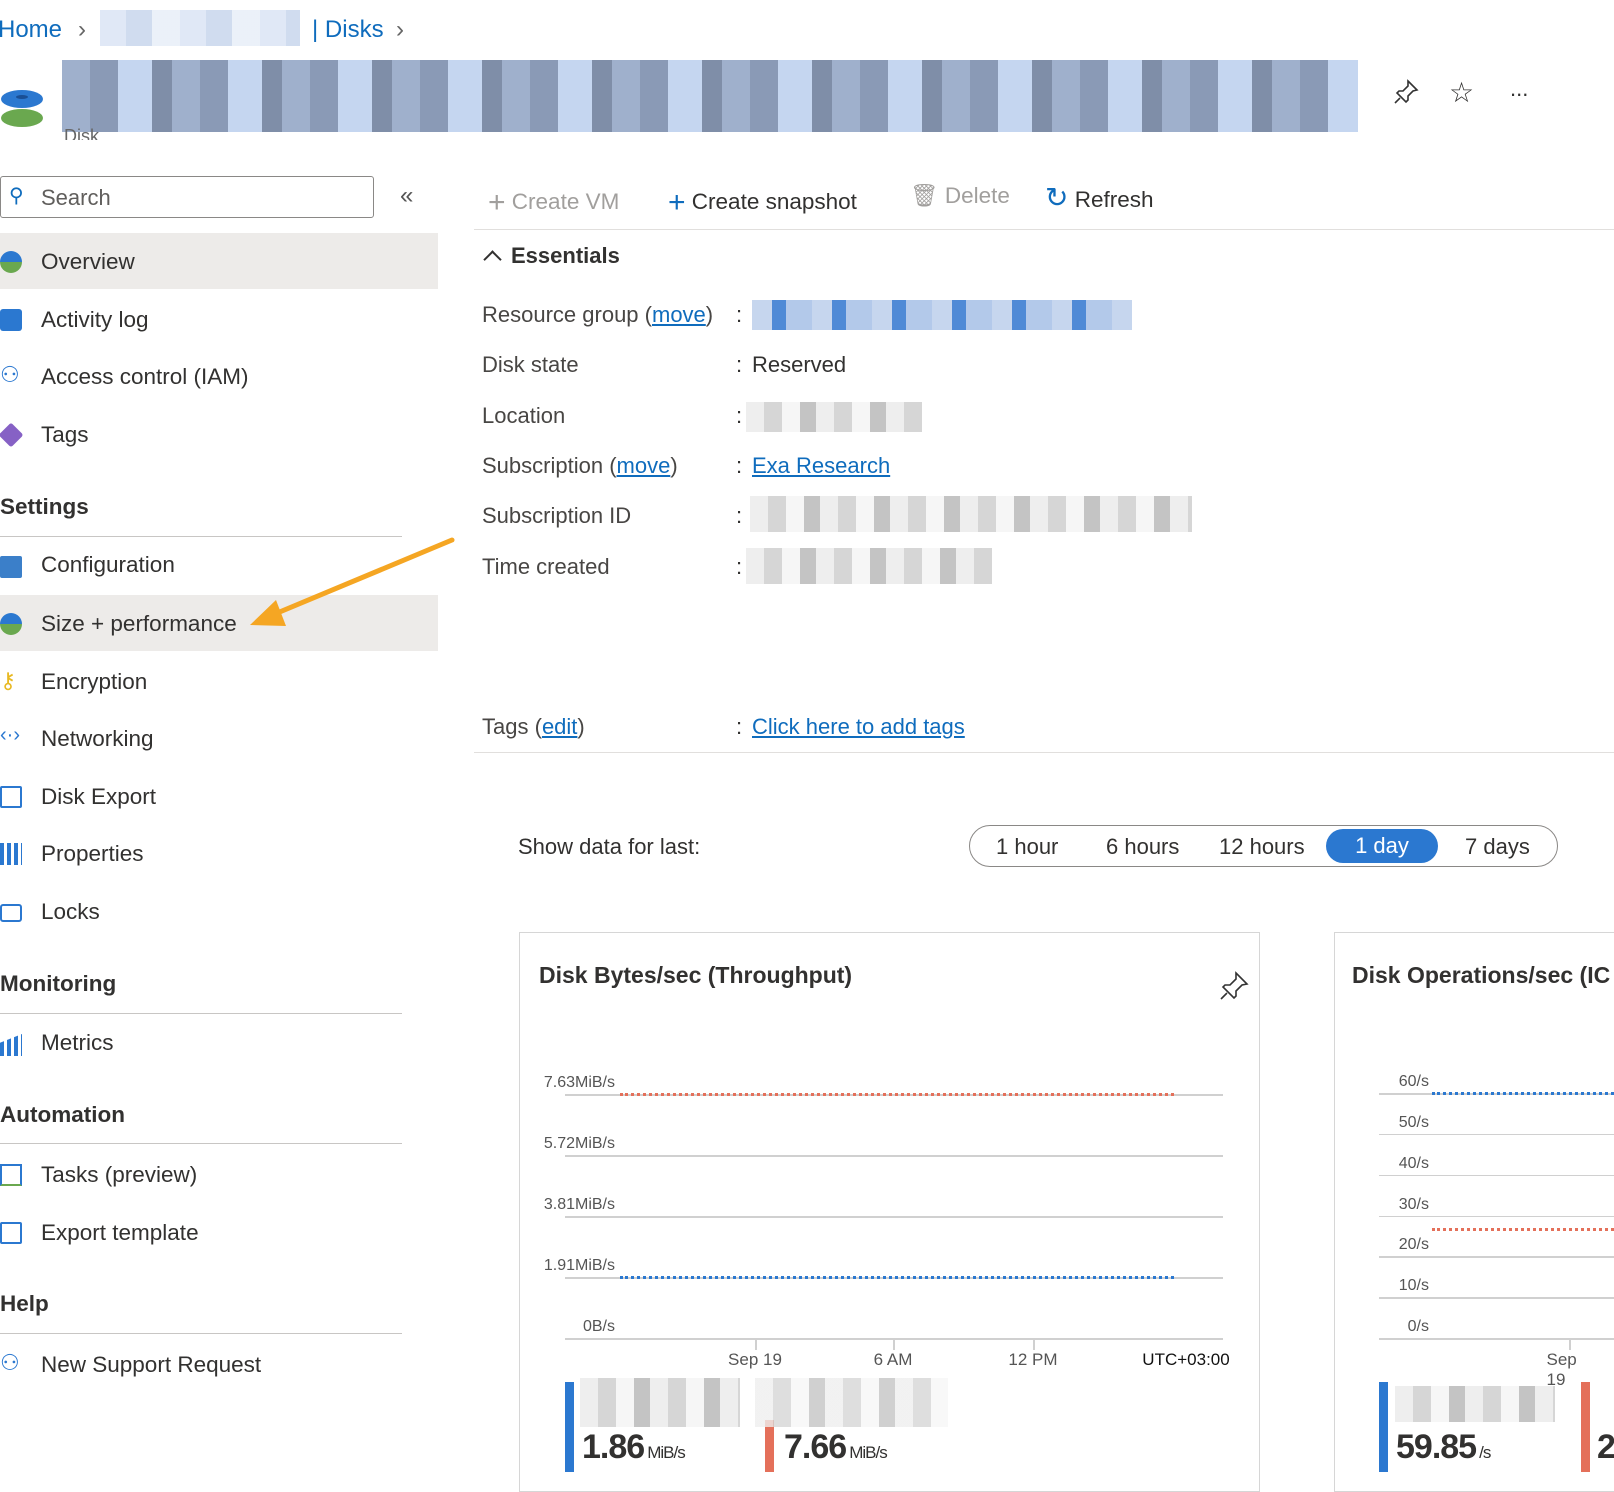 The image size is (1614, 1492). I want to click on timezone-label: UTC+03:00, so click(1186, 1359).